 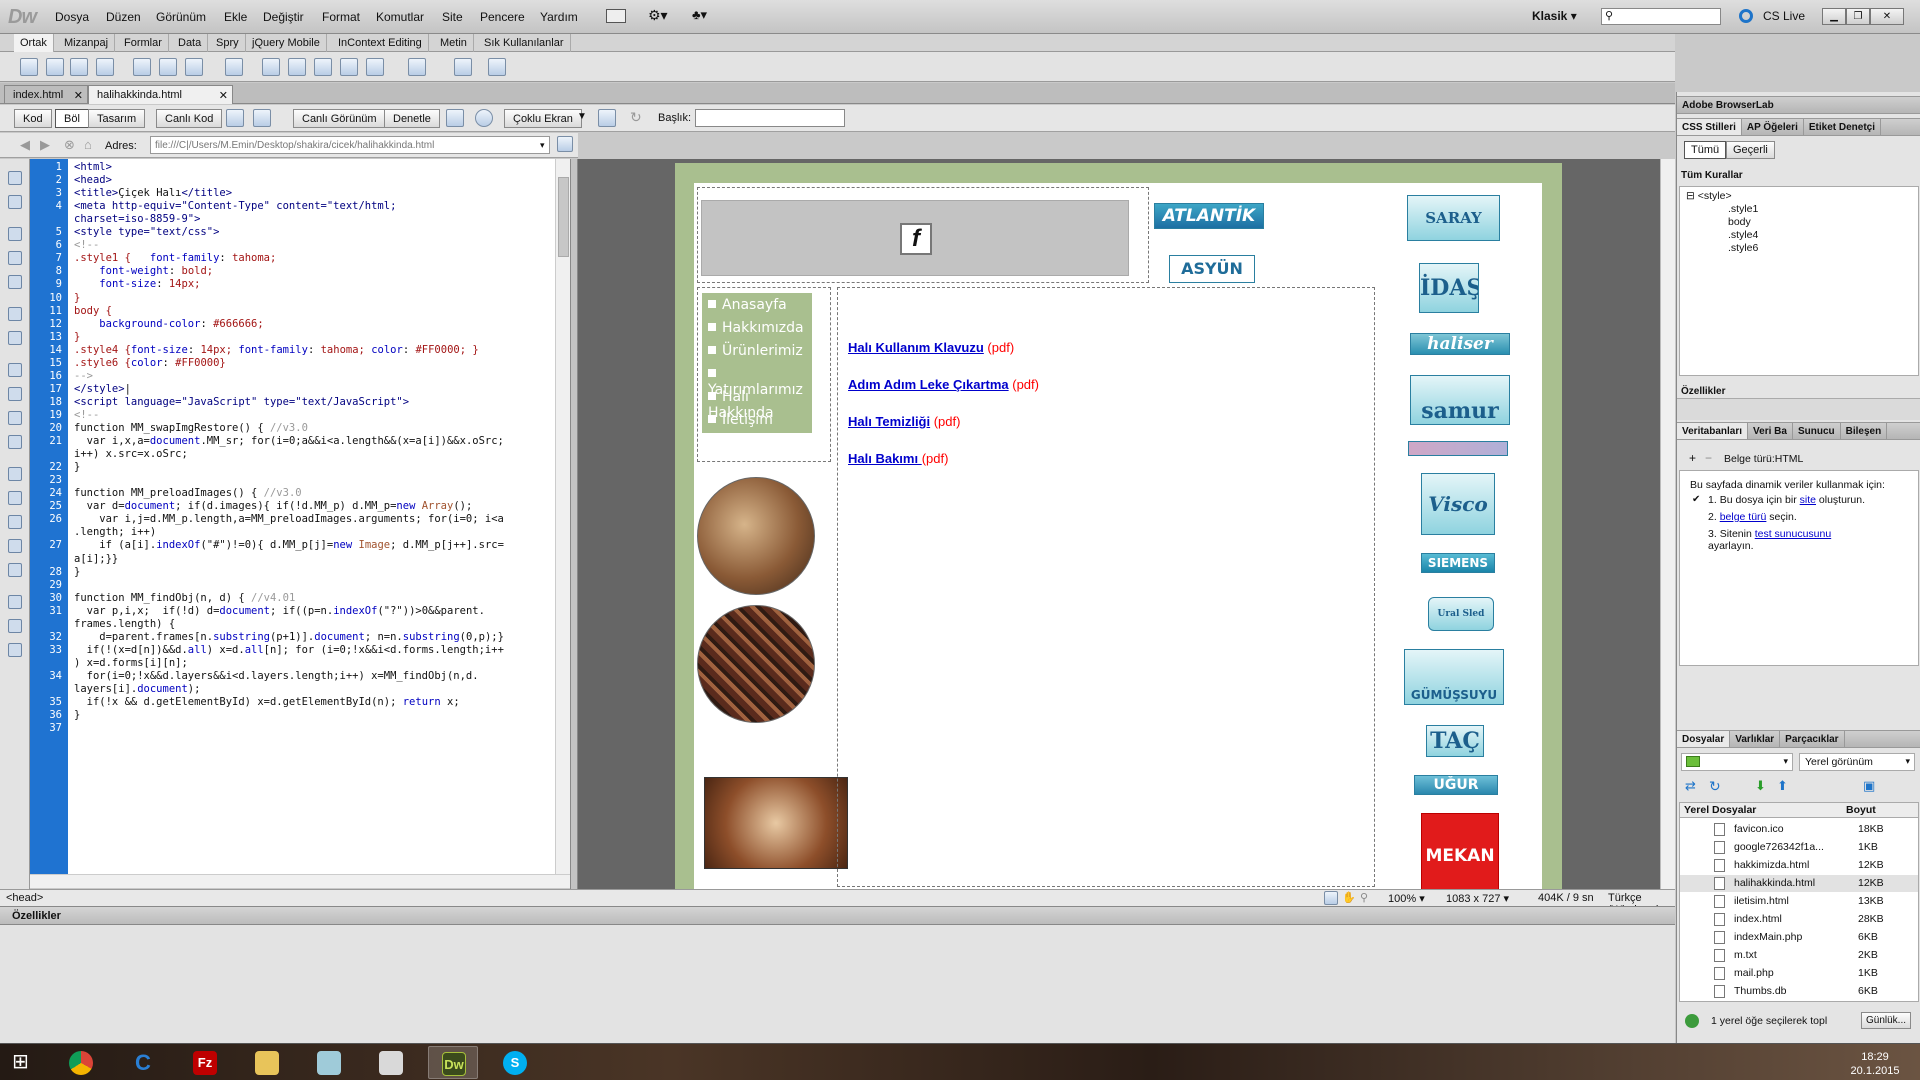 I want to click on live-code-options-icon, so click(x=235, y=118).